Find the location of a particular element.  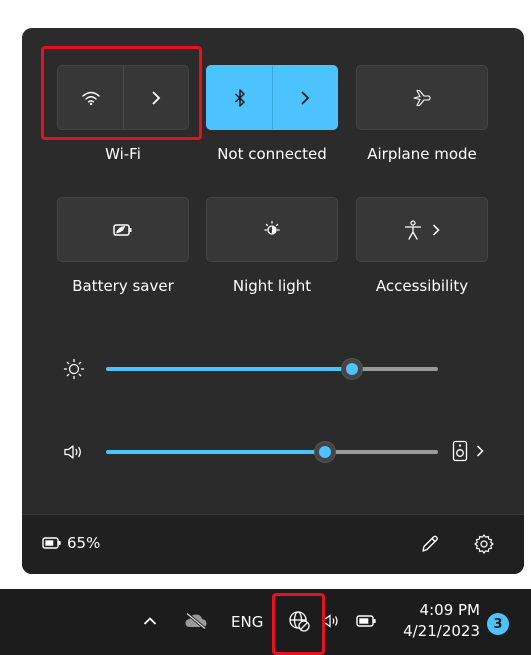

brightness-slider-track is located at coordinates (394, 369).